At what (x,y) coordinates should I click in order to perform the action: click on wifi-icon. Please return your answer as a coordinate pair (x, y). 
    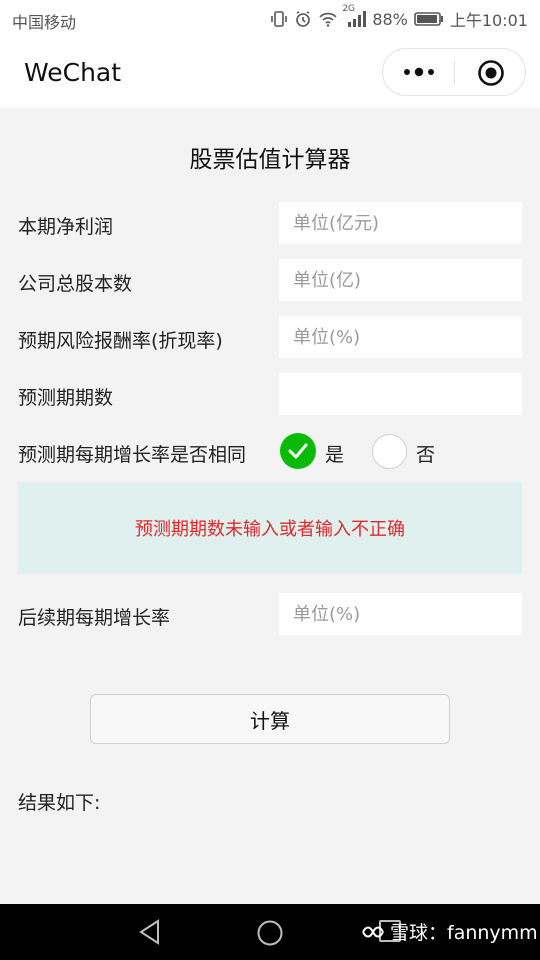
    Looking at the image, I should click on (328, 19).